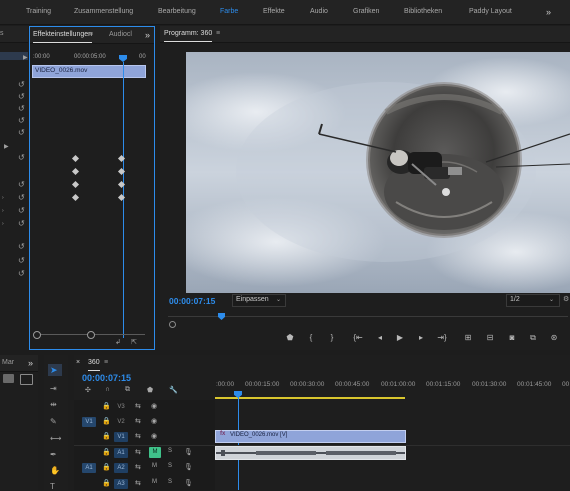  I want to click on track-label-a1: A1, so click(121, 453).